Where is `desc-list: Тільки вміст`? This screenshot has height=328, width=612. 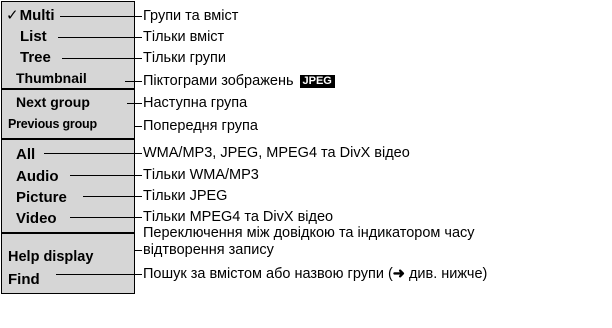 desc-list: Тільки вміст is located at coordinates (184, 37).